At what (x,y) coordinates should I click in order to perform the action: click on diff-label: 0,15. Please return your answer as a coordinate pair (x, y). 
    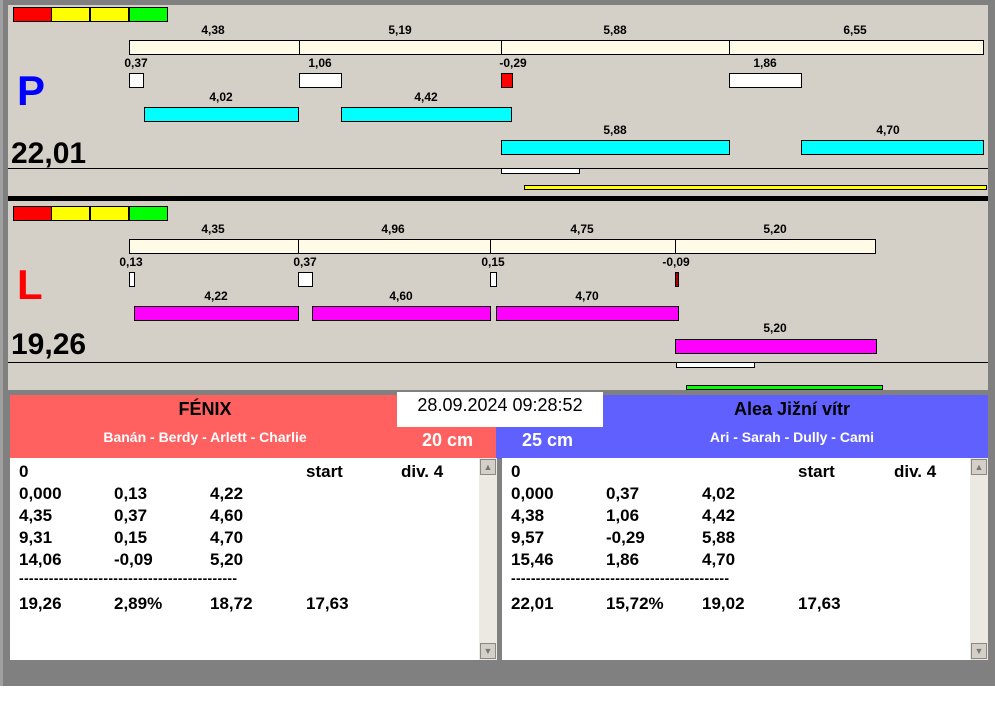
    Looking at the image, I should click on (493, 262).